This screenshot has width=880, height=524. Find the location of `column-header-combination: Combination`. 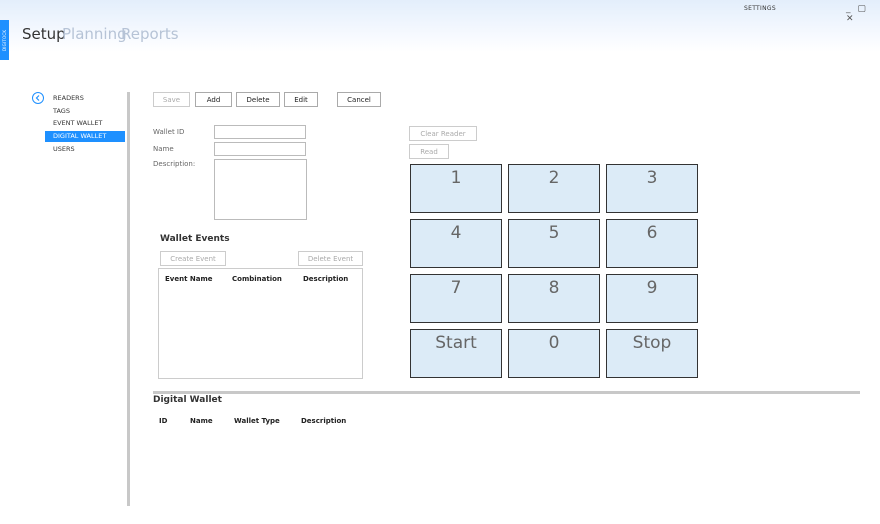

column-header-combination: Combination is located at coordinates (257, 279).